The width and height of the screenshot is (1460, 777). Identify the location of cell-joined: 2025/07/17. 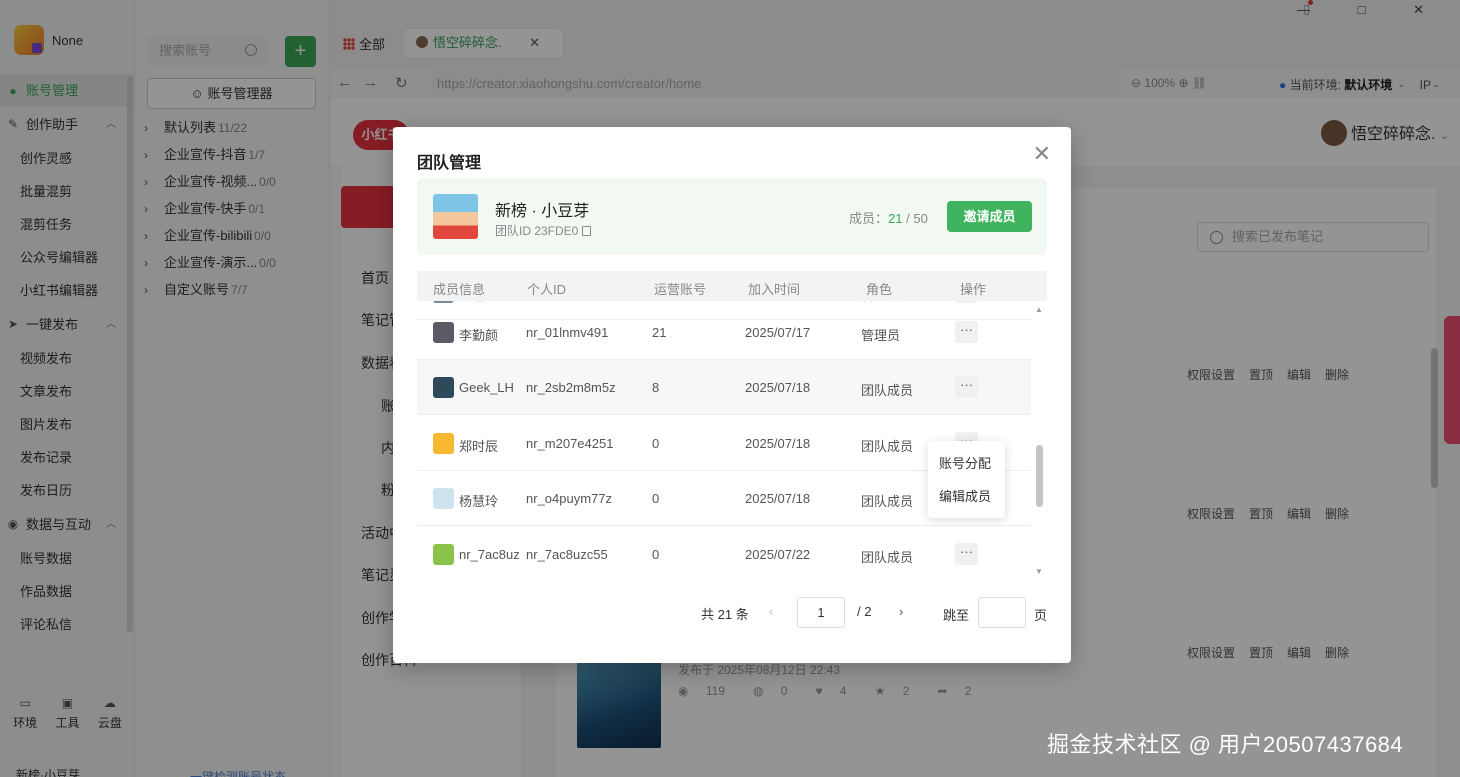
(778, 332).